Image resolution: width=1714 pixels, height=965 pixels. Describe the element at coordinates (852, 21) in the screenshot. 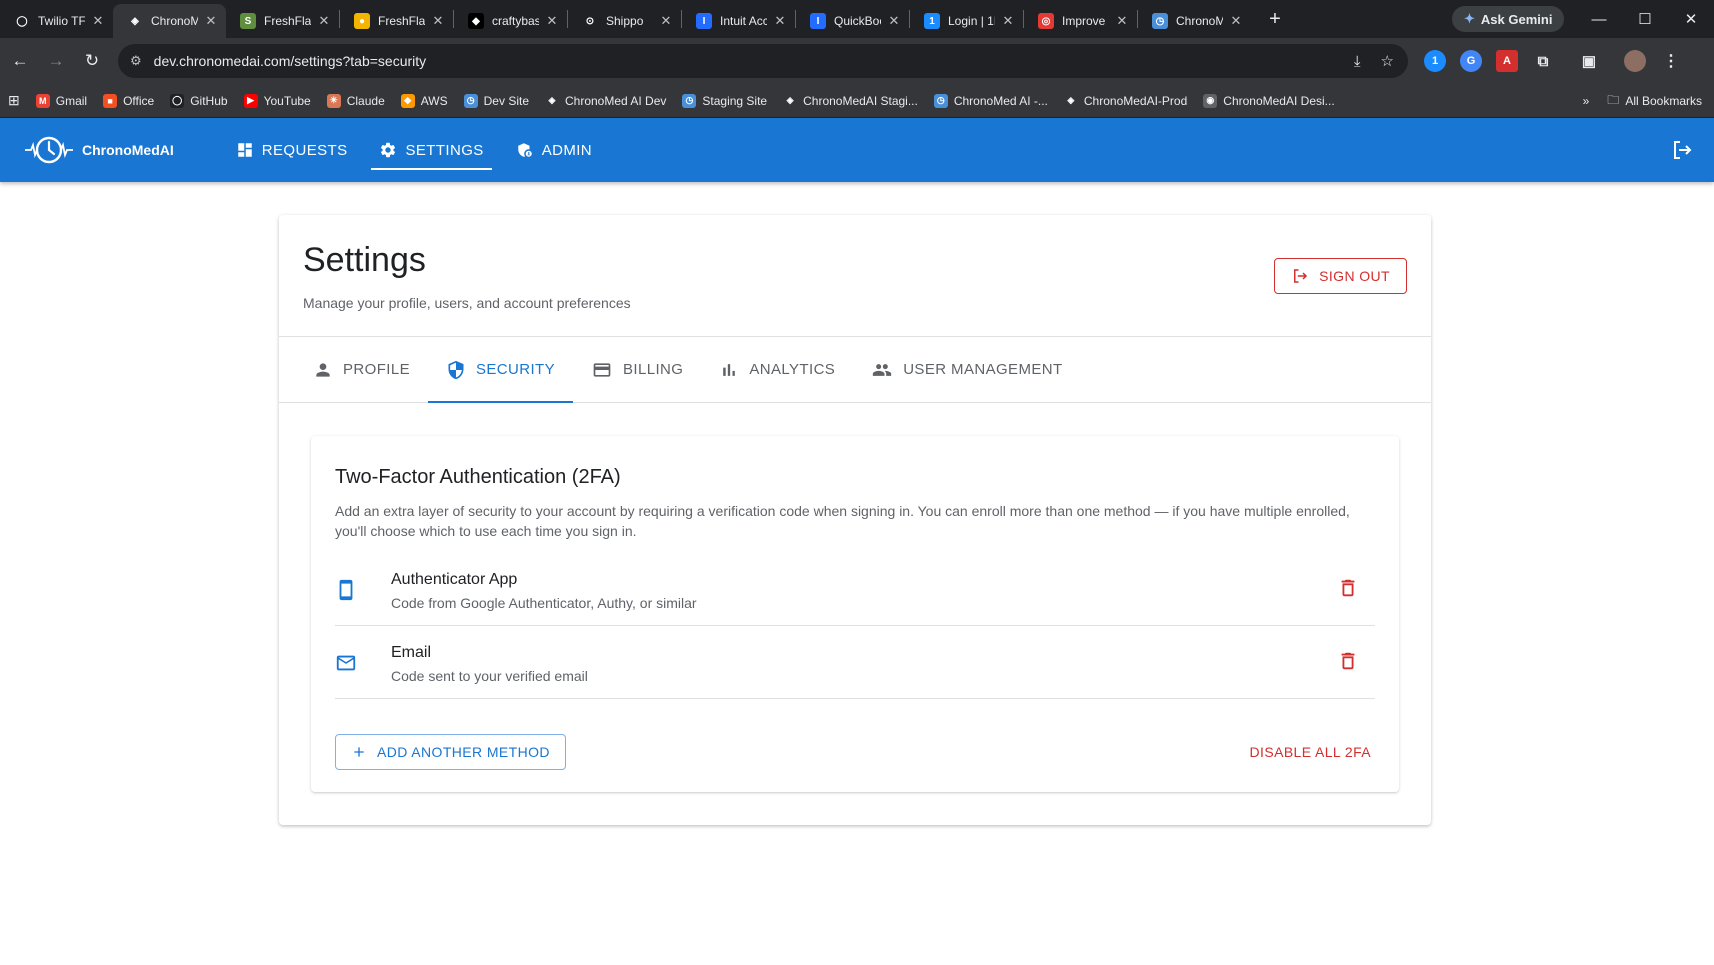

I see `browser-tab: I QuickBoo ✕` at that location.